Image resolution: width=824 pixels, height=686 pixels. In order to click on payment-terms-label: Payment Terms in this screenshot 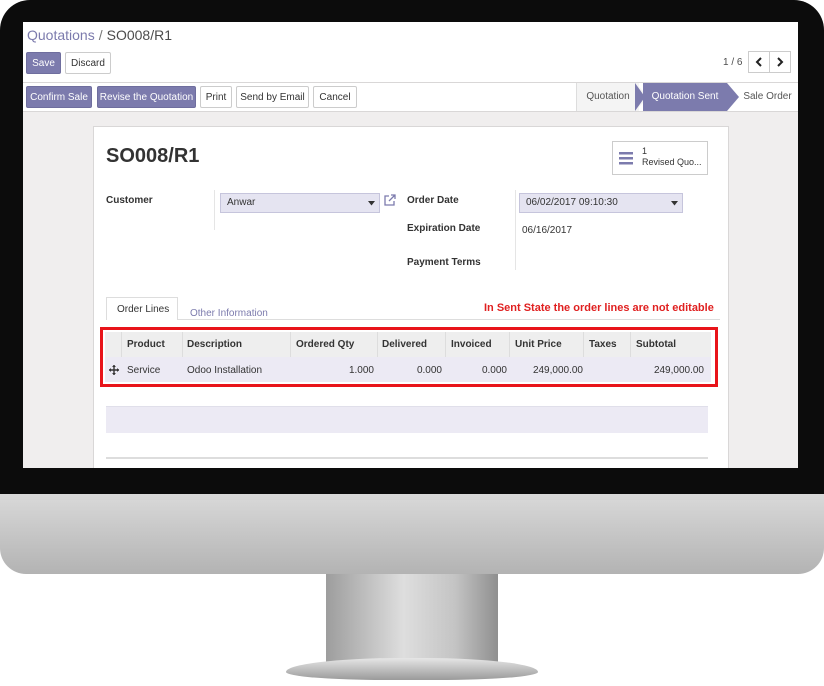, I will do `click(444, 262)`.